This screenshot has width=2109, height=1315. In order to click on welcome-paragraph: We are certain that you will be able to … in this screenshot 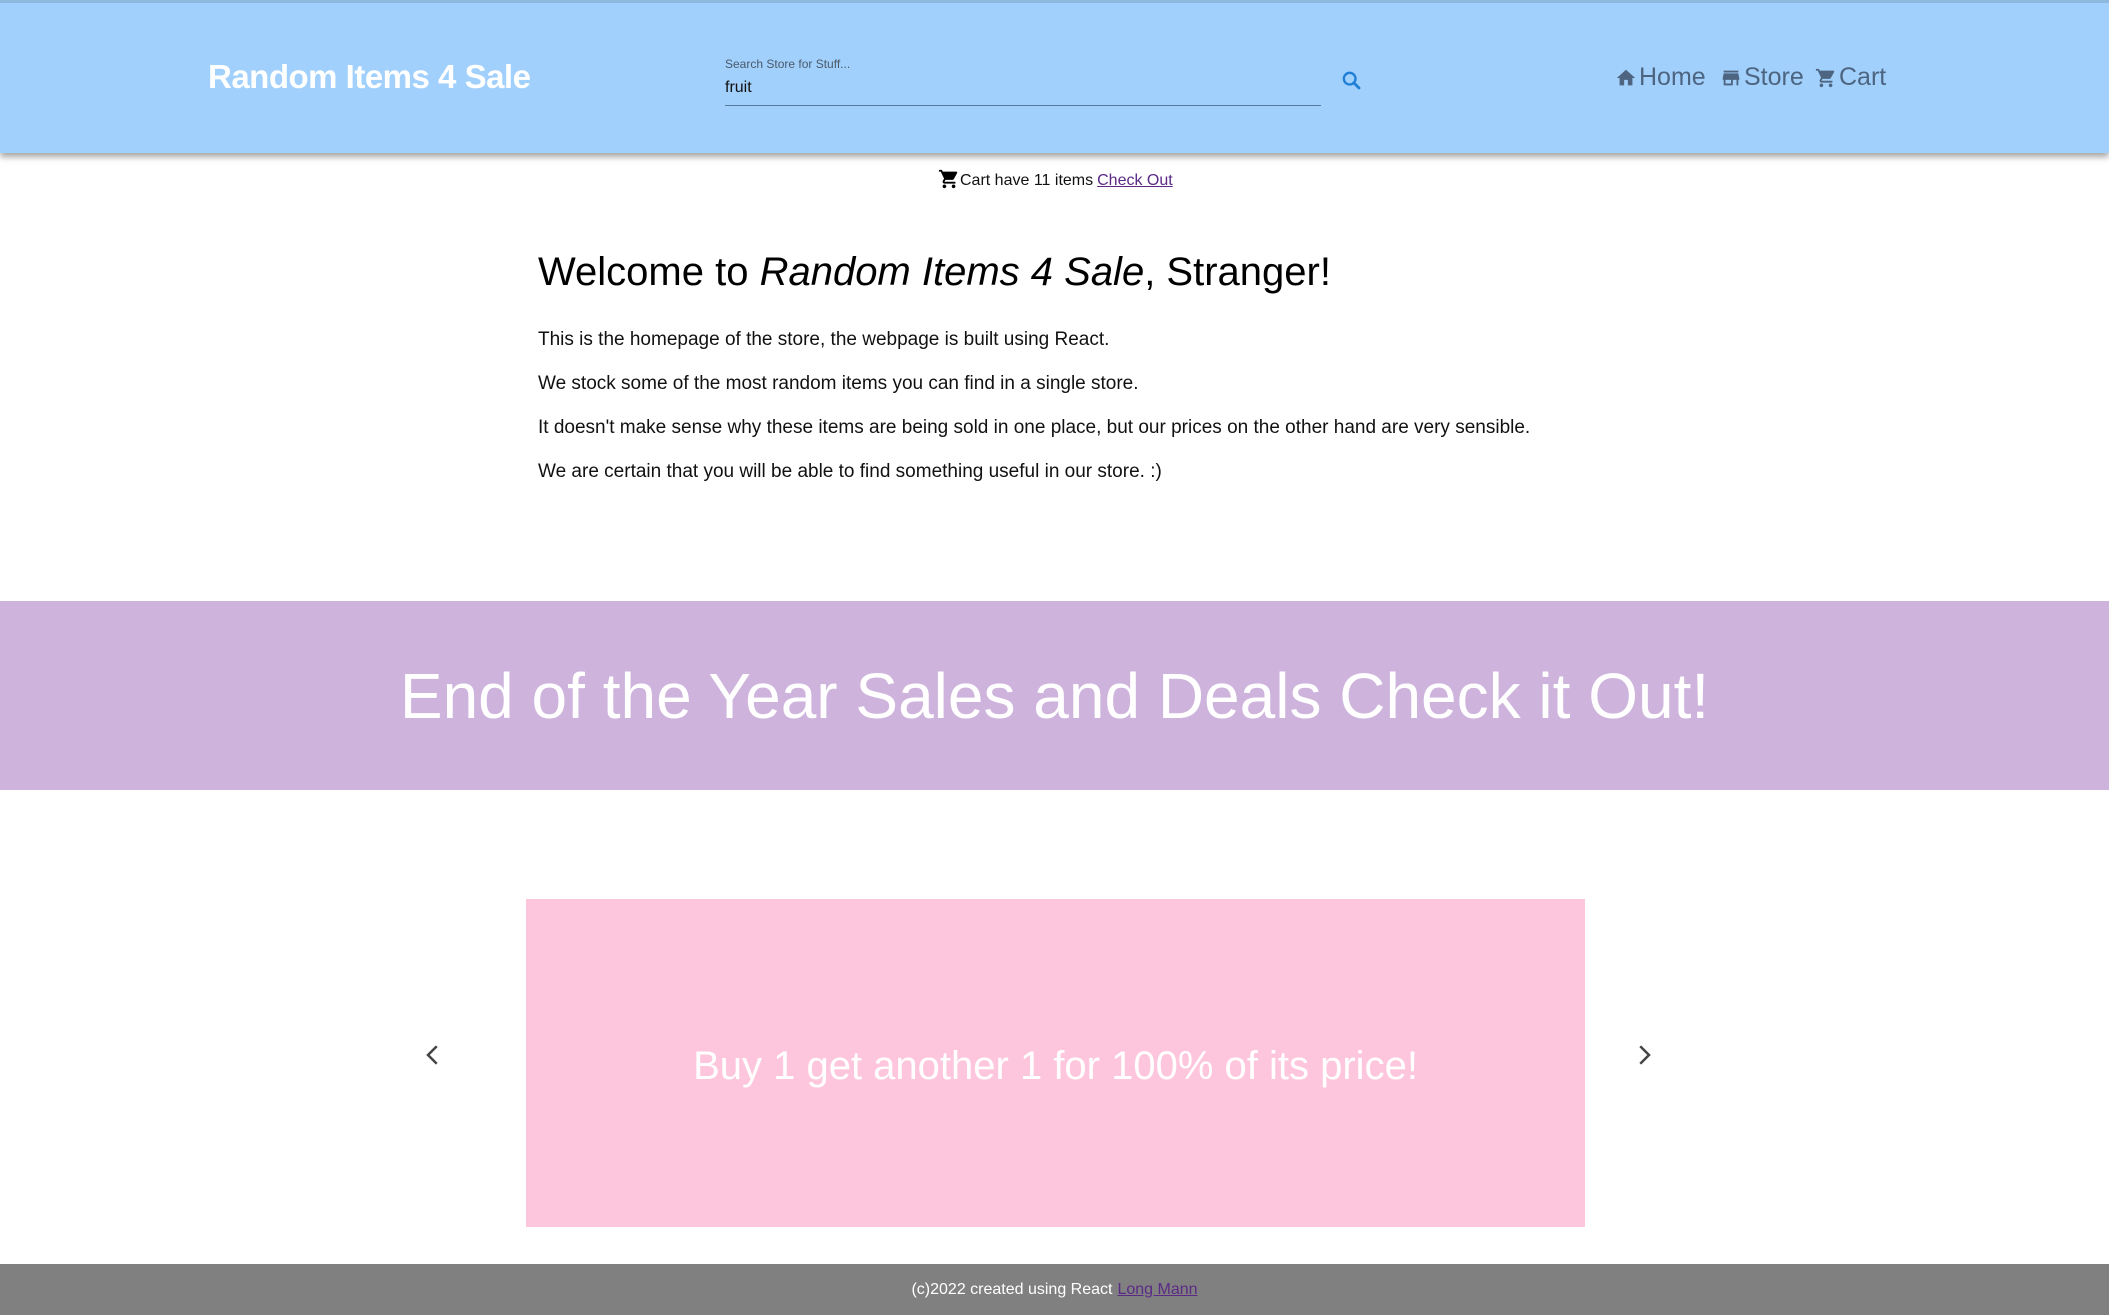, I will do `click(850, 471)`.